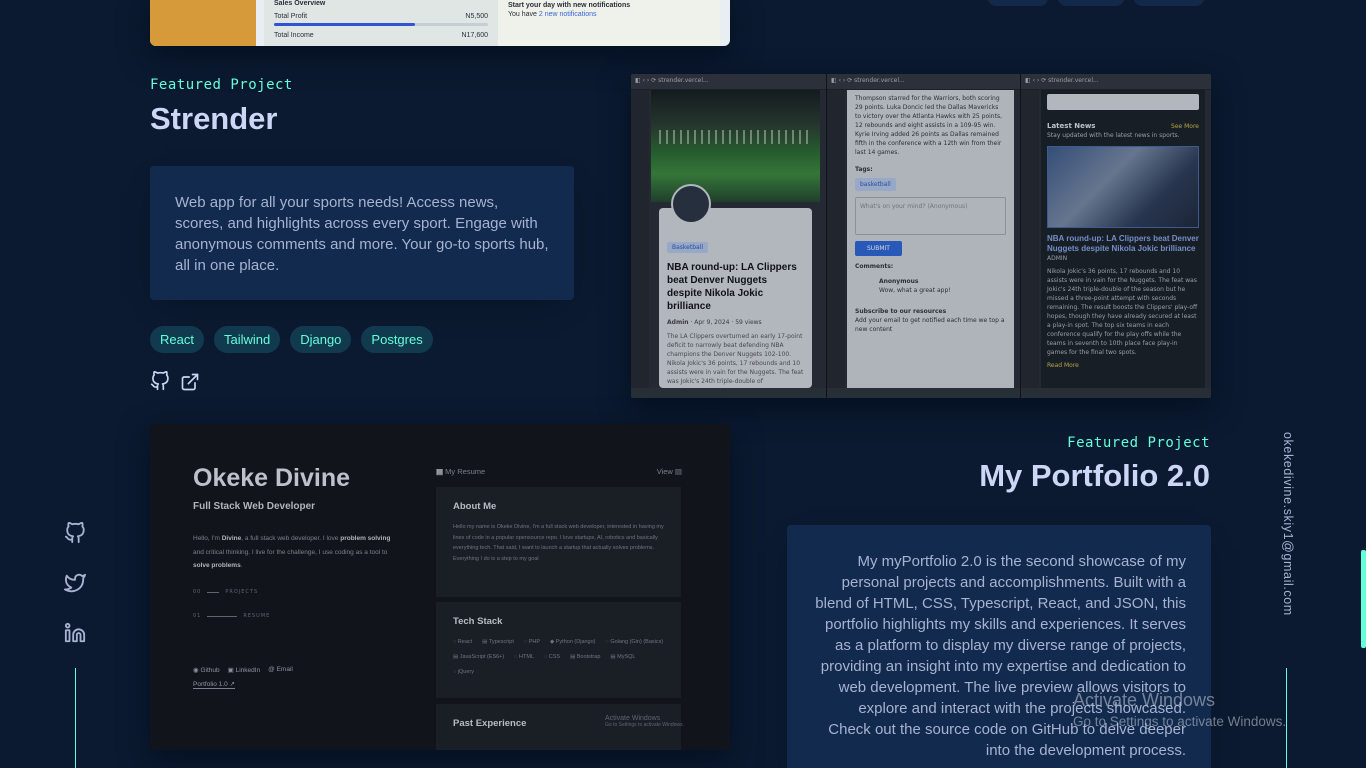 Image resolution: width=1366 pixels, height=768 pixels. I want to click on notif-prefix: You have, so click(522, 14).